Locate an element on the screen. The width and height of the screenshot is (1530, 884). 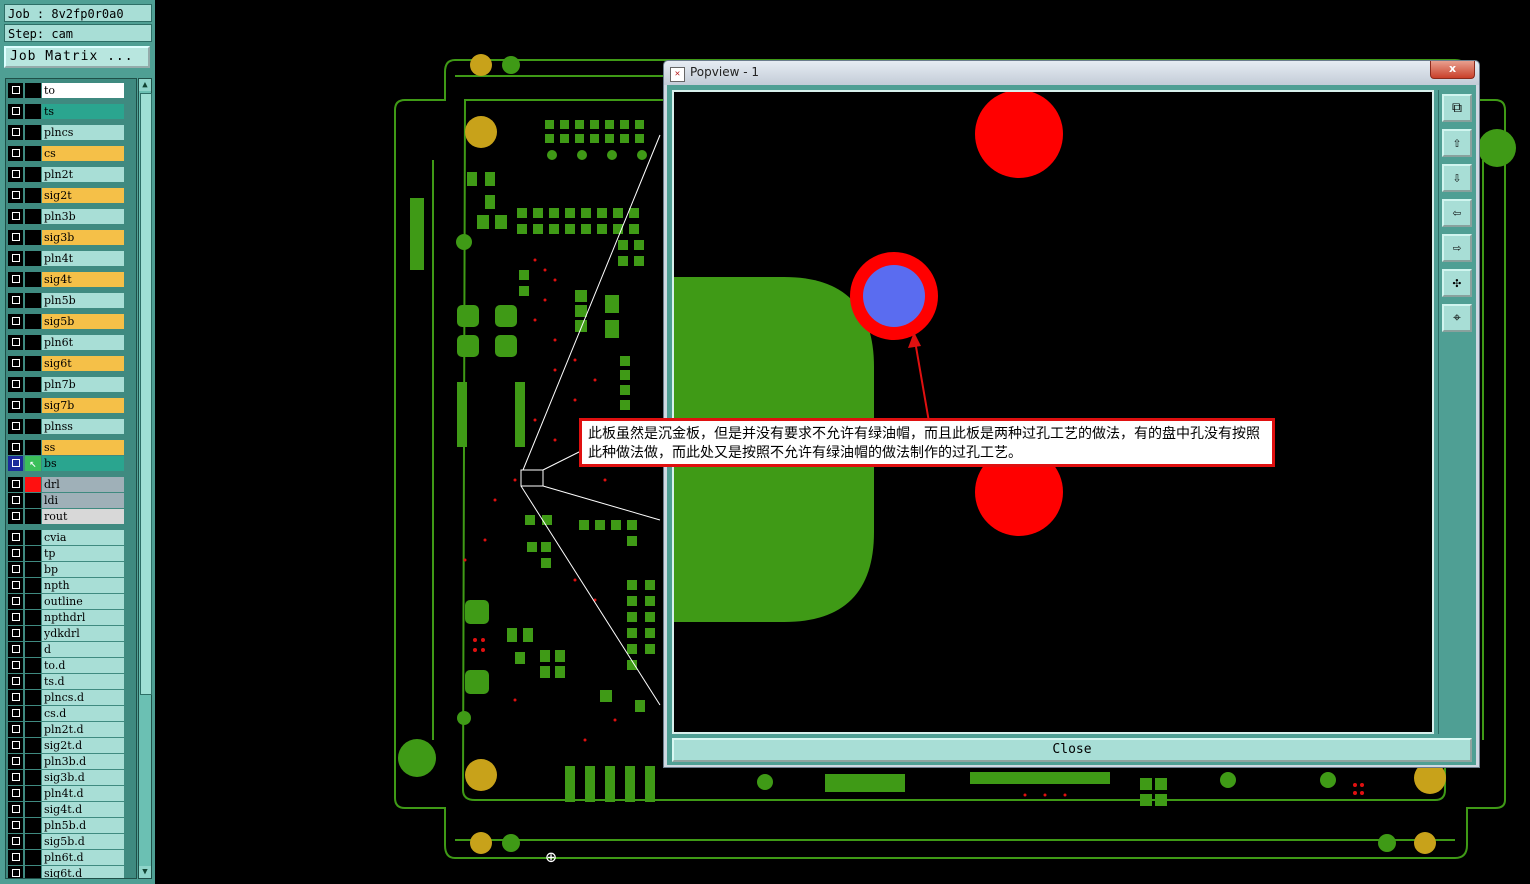
pan-left-icon: ⇦ is located at coordinates (1457, 213).